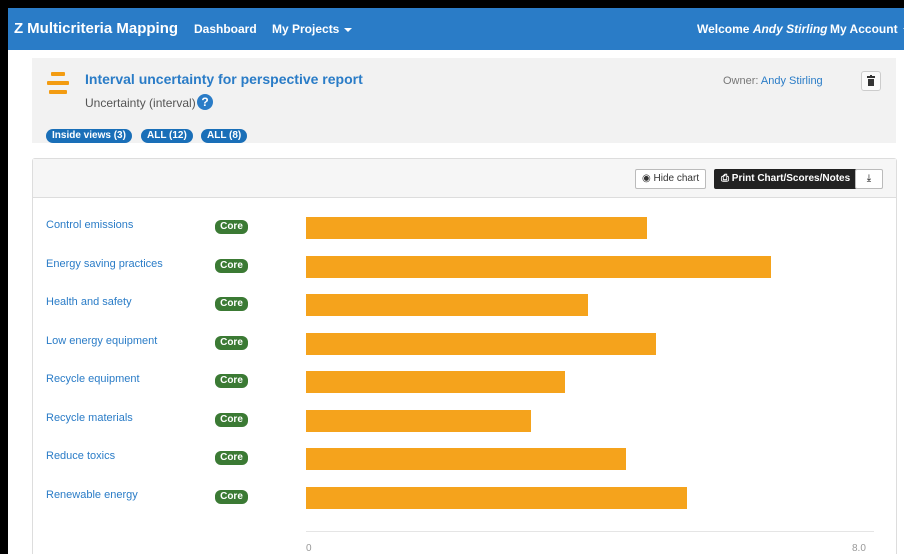 Image resolution: width=904 pixels, height=554 pixels. I want to click on criterion-link: Health and safety, so click(89, 302).